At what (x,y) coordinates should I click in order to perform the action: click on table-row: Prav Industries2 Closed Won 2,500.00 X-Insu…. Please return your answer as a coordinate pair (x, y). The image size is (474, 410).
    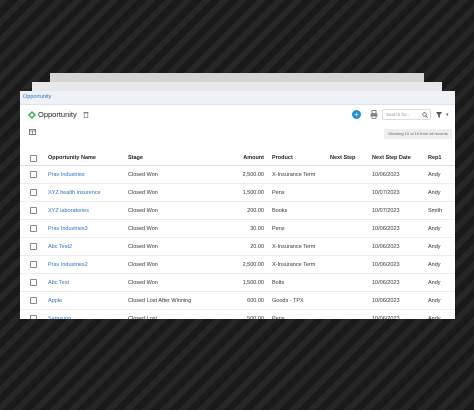
    Looking at the image, I should click on (237, 264).